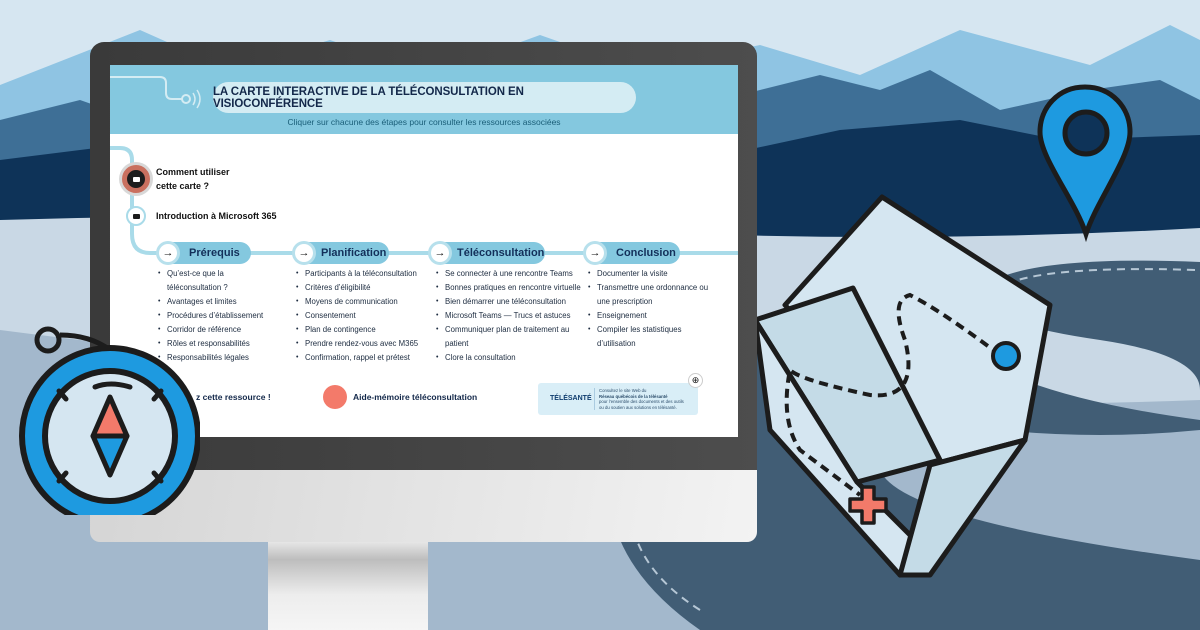 Image resolution: width=1200 pixels, height=630 pixels. Describe the element at coordinates (216, 216) in the screenshot. I see `intro-label: Introduction à Microsoft 365` at that location.